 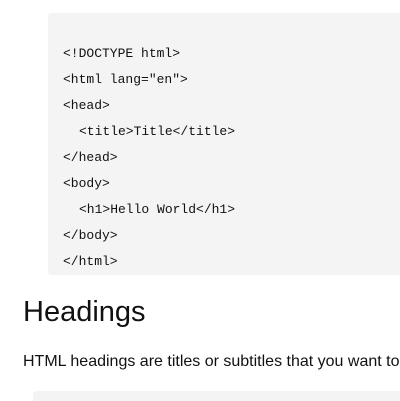 I want to click on code-line-doctype: <!DOCTYPE html>, so click(x=122, y=53).